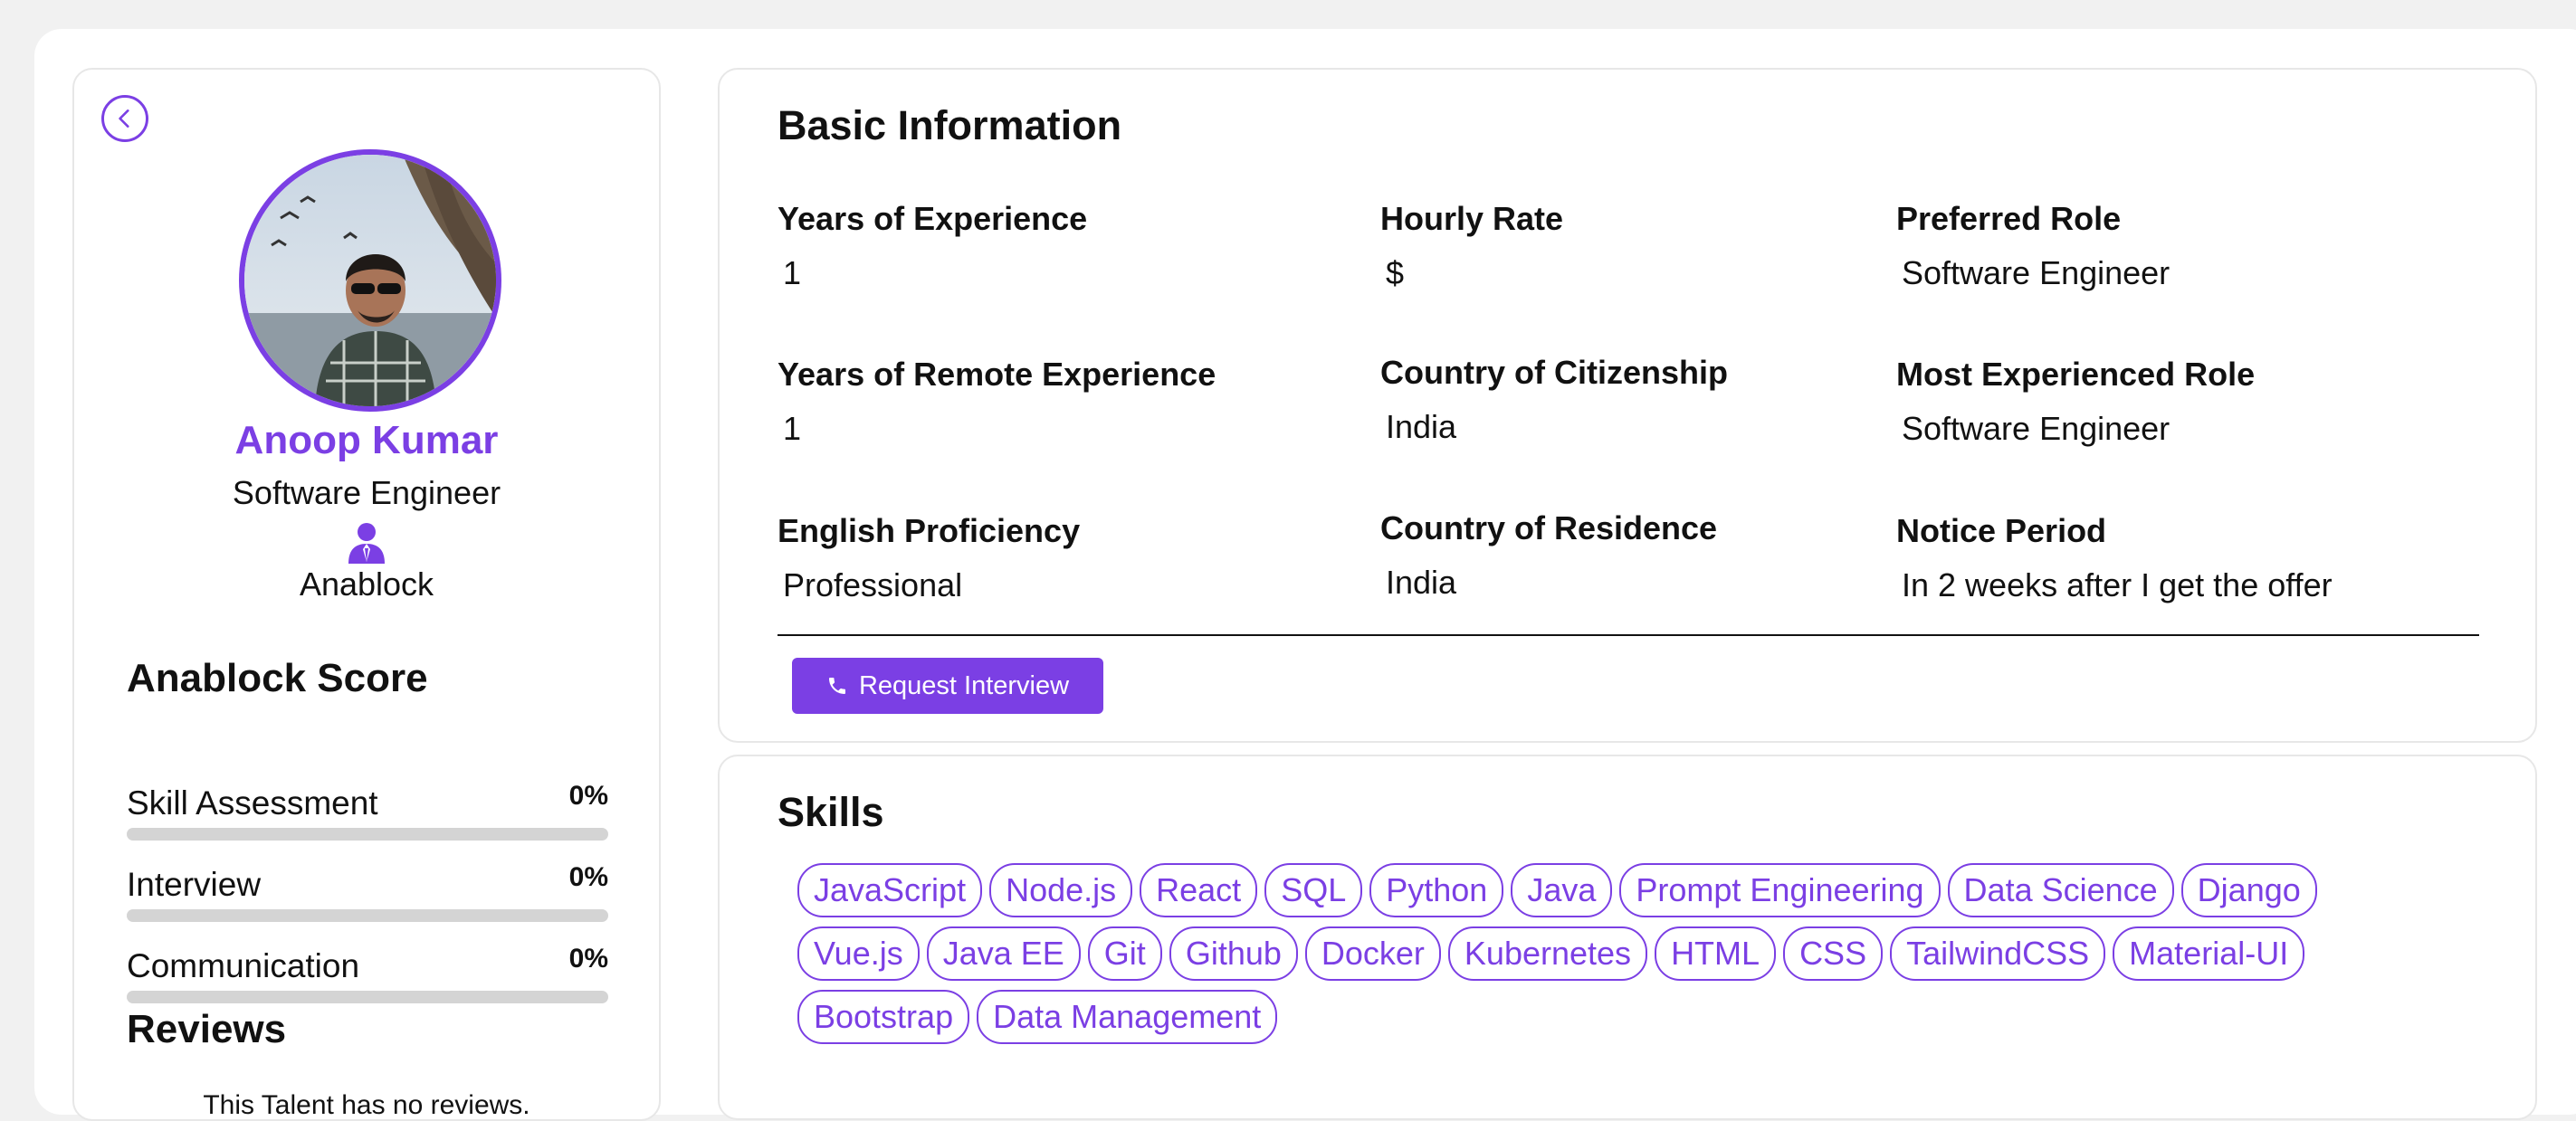 This screenshot has width=2576, height=1121. I want to click on field-label: Country of Residence, so click(1549, 528).